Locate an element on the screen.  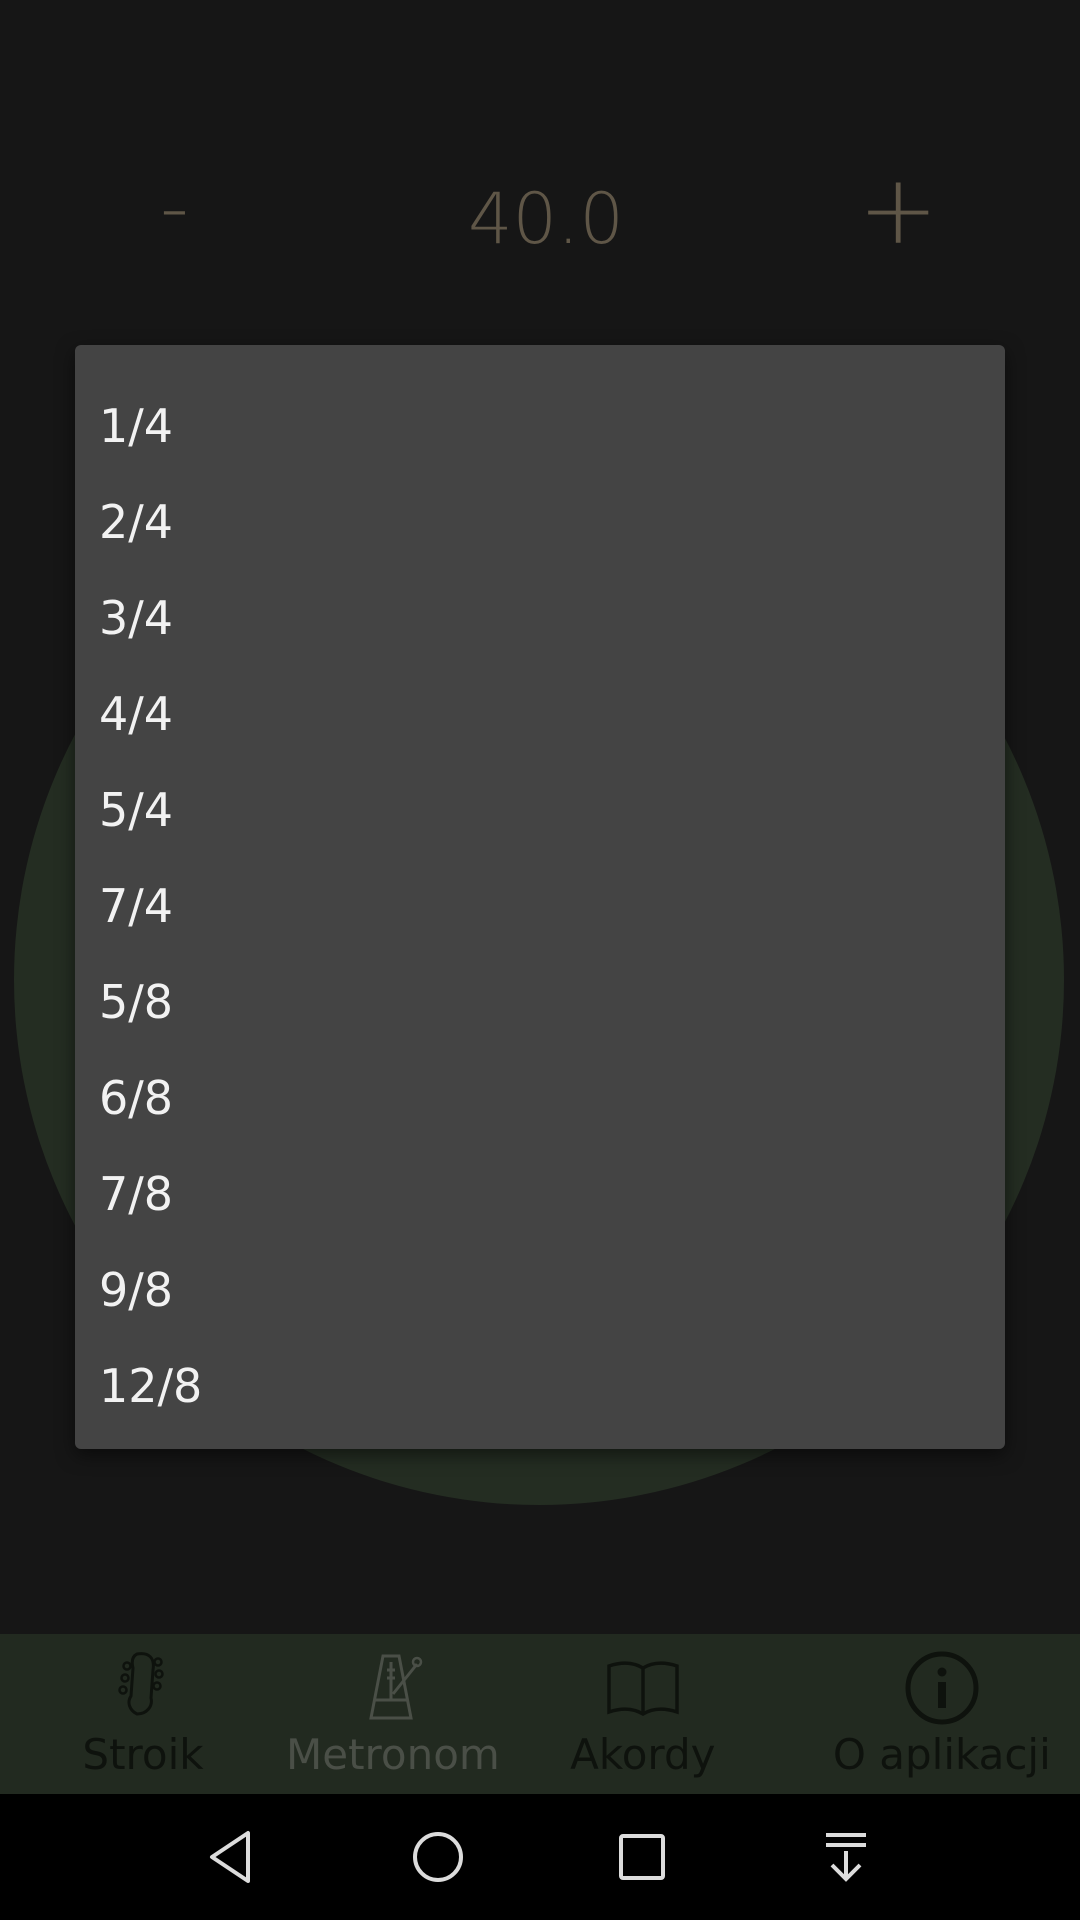
nav-label-stroik: Stroik is located at coordinates (143, 1754).